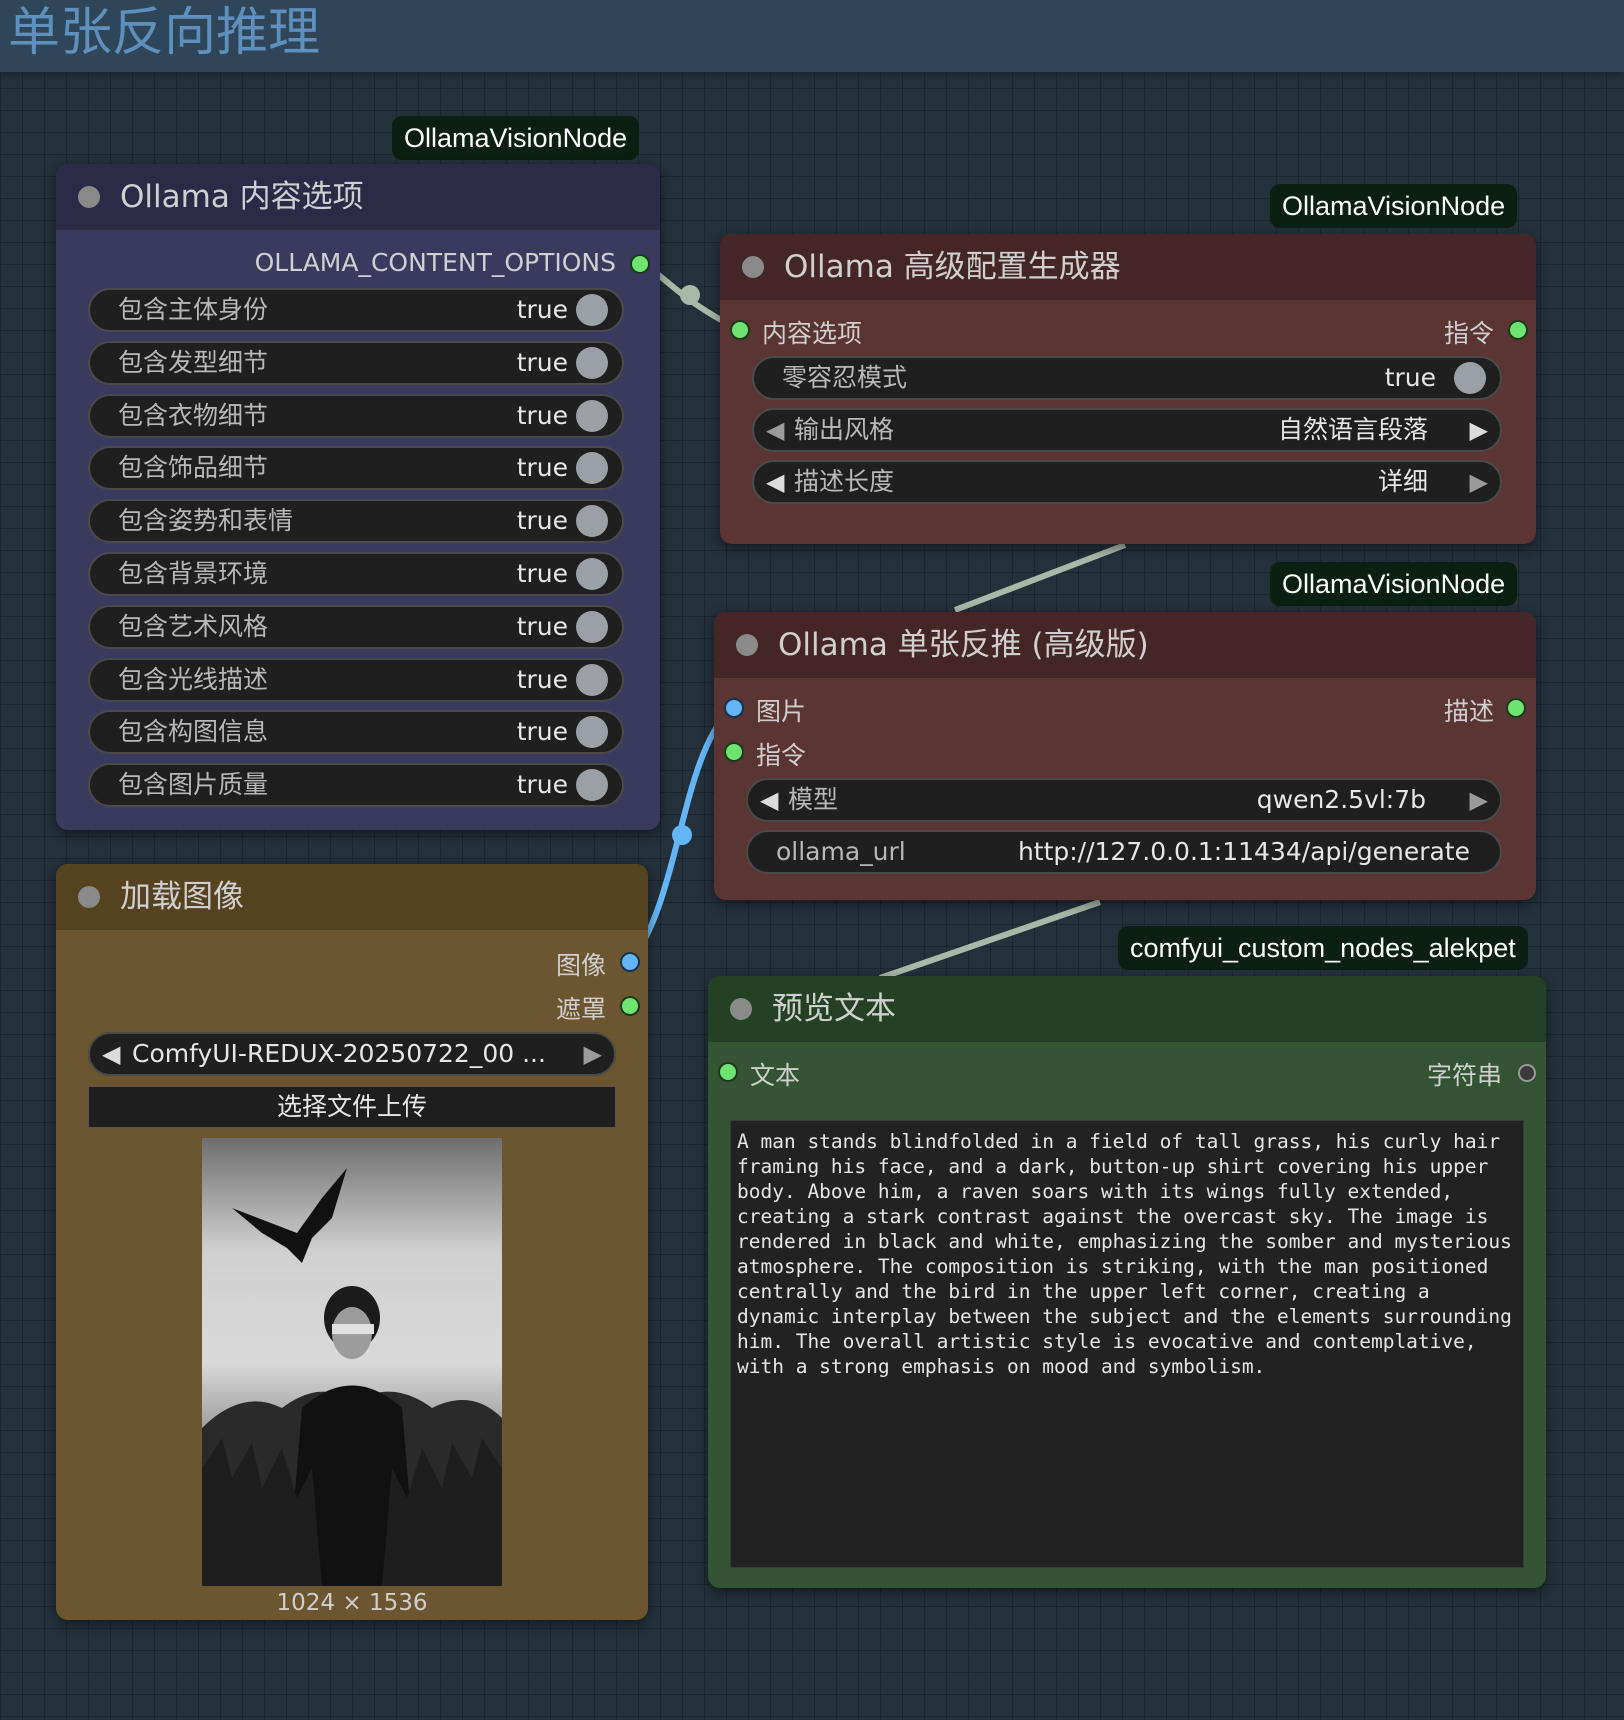 This screenshot has width=1624, height=1720. Describe the element at coordinates (356, 310) in the screenshot. I see `option-toggle: 包含主体身份 true` at that location.